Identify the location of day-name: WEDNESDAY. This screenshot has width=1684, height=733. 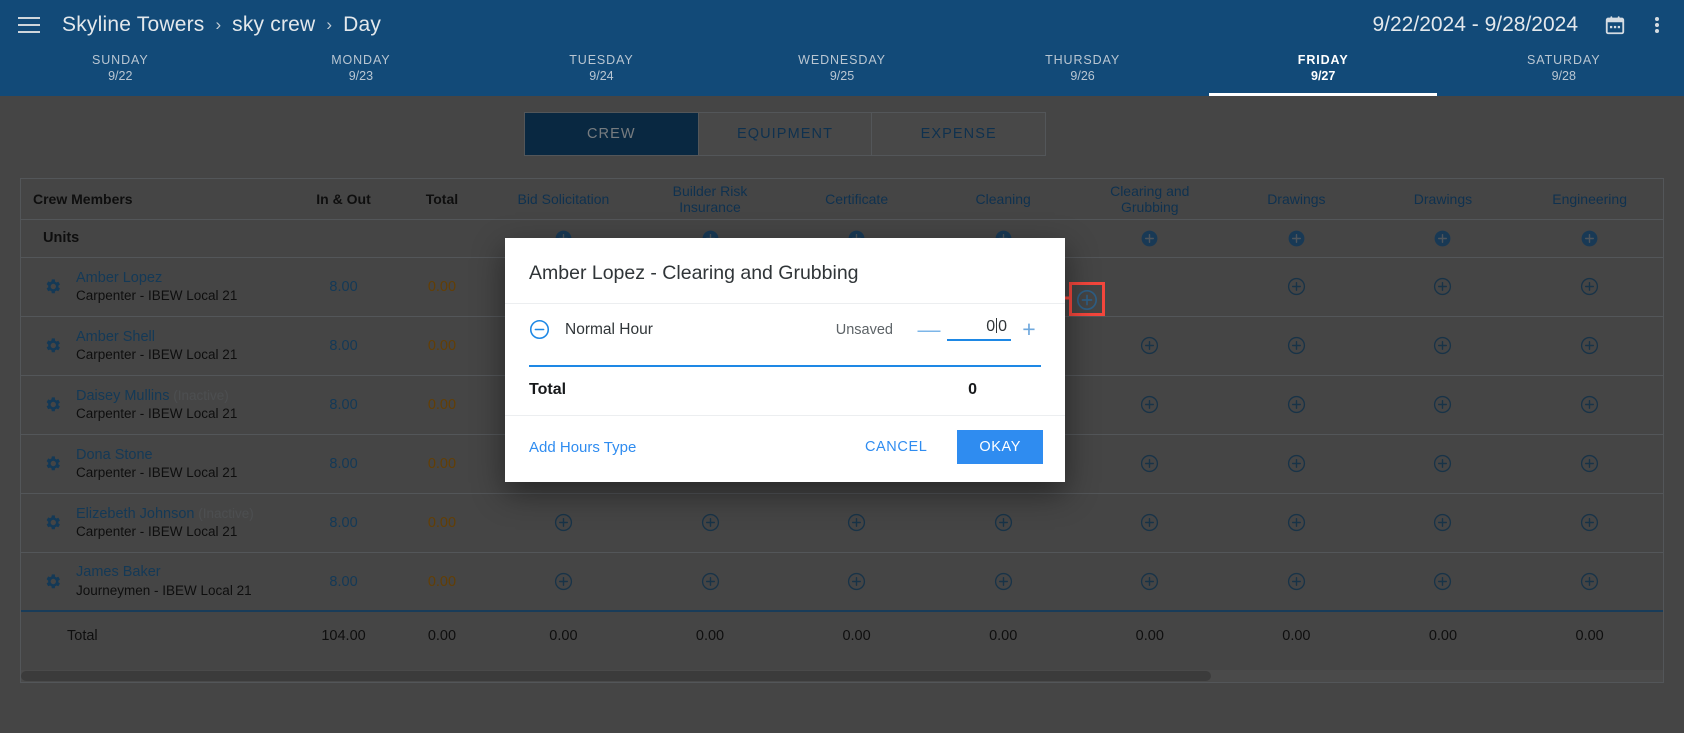
(842, 60).